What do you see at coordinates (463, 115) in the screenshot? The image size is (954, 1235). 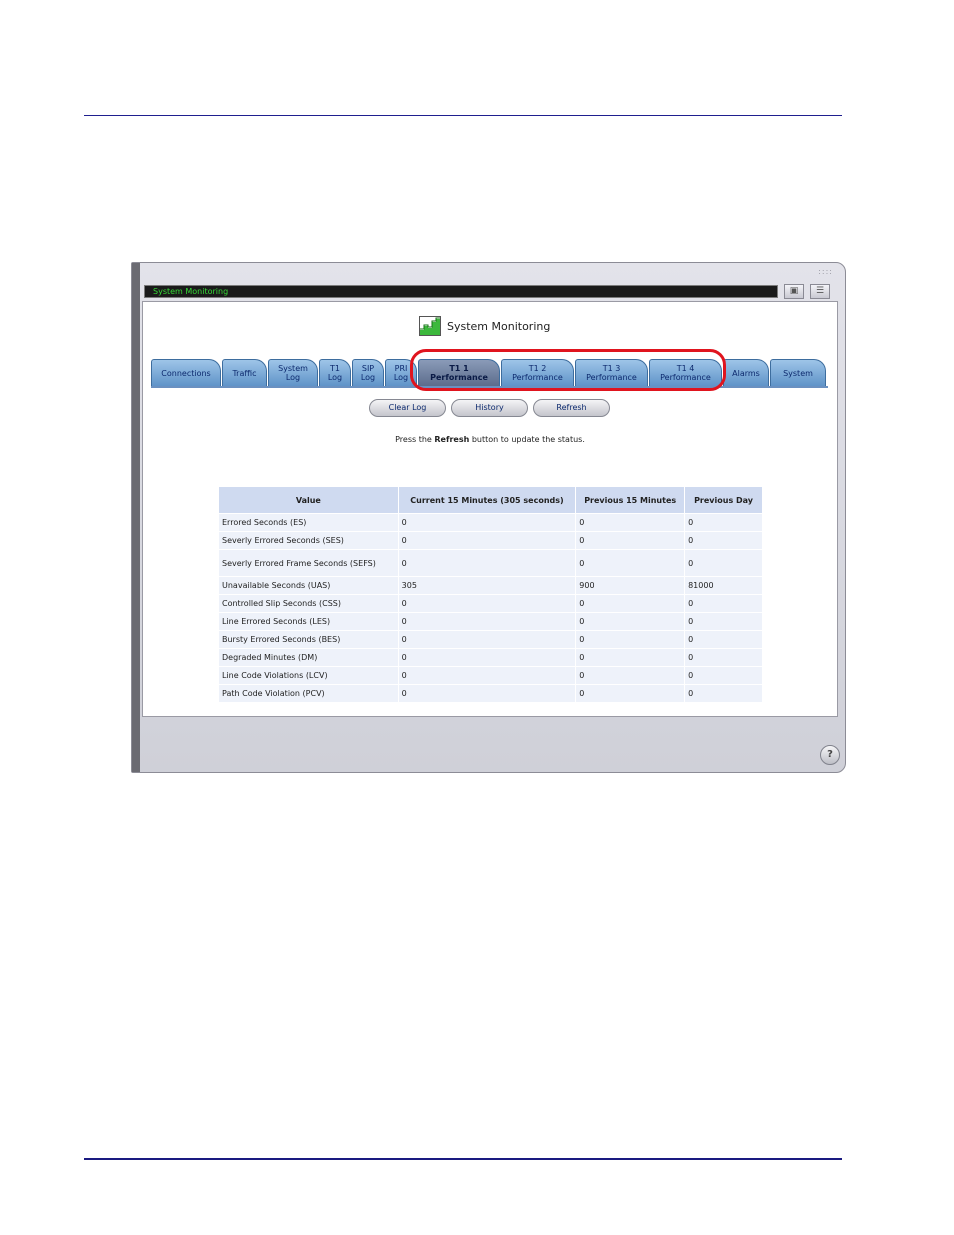 I see `header-rule` at bounding box center [463, 115].